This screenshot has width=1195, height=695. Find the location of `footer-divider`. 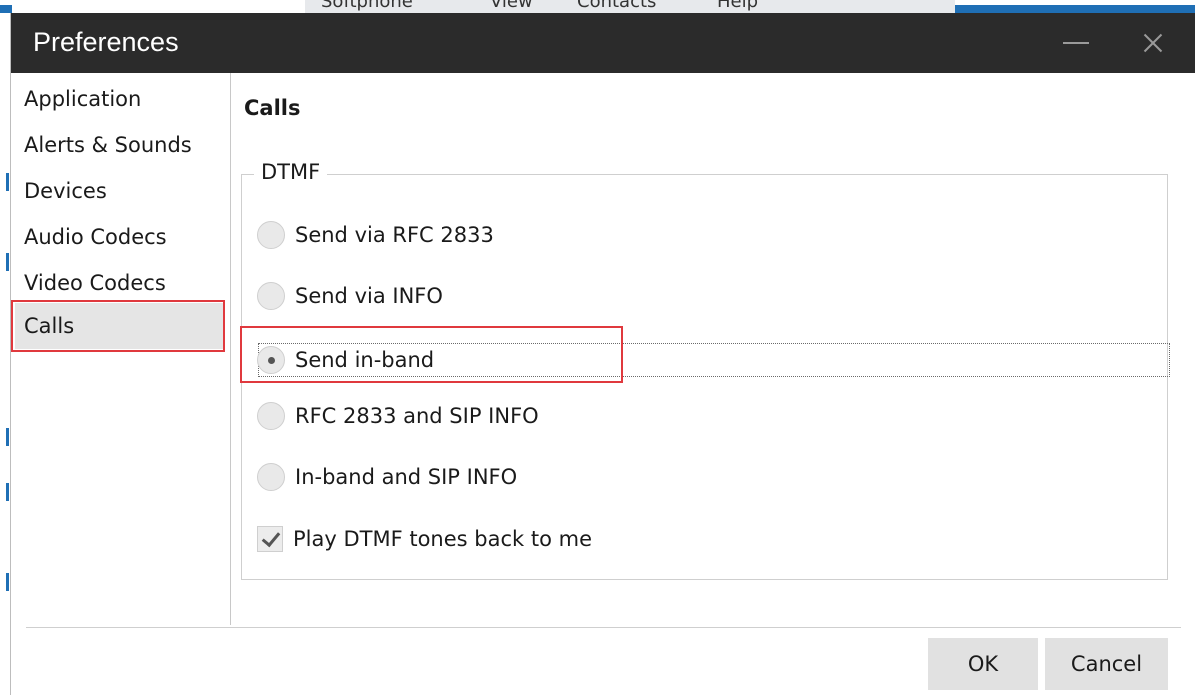

footer-divider is located at coordinates (603, 627).